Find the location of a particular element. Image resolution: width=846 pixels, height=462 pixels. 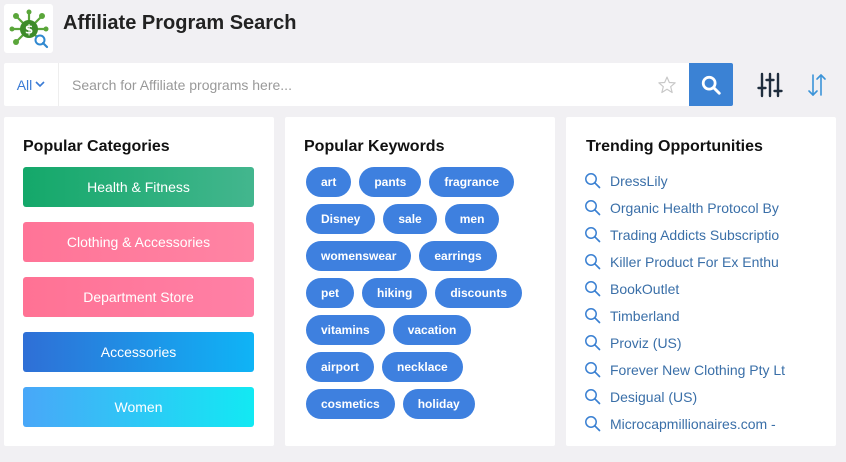

star-icon is located at coordinates (667, 84).